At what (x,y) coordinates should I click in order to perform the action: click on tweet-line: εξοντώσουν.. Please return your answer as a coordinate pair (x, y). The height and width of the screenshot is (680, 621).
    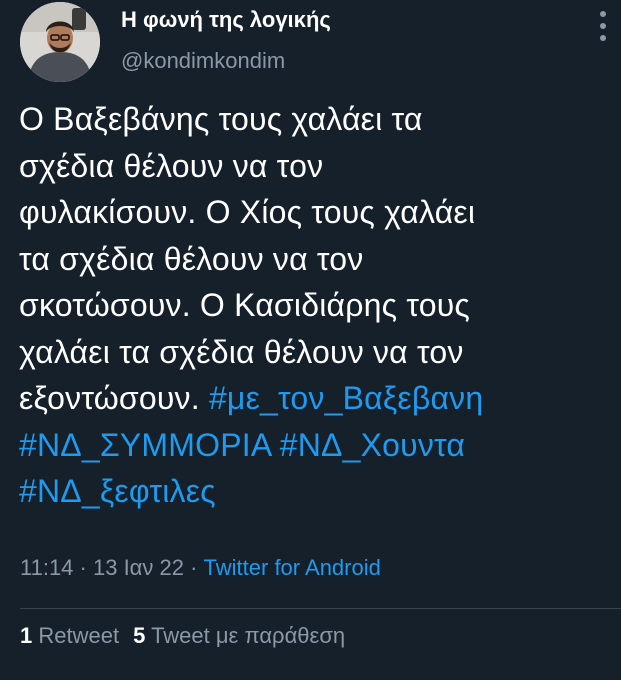
    Looking at the image, I should click on (114, 398).